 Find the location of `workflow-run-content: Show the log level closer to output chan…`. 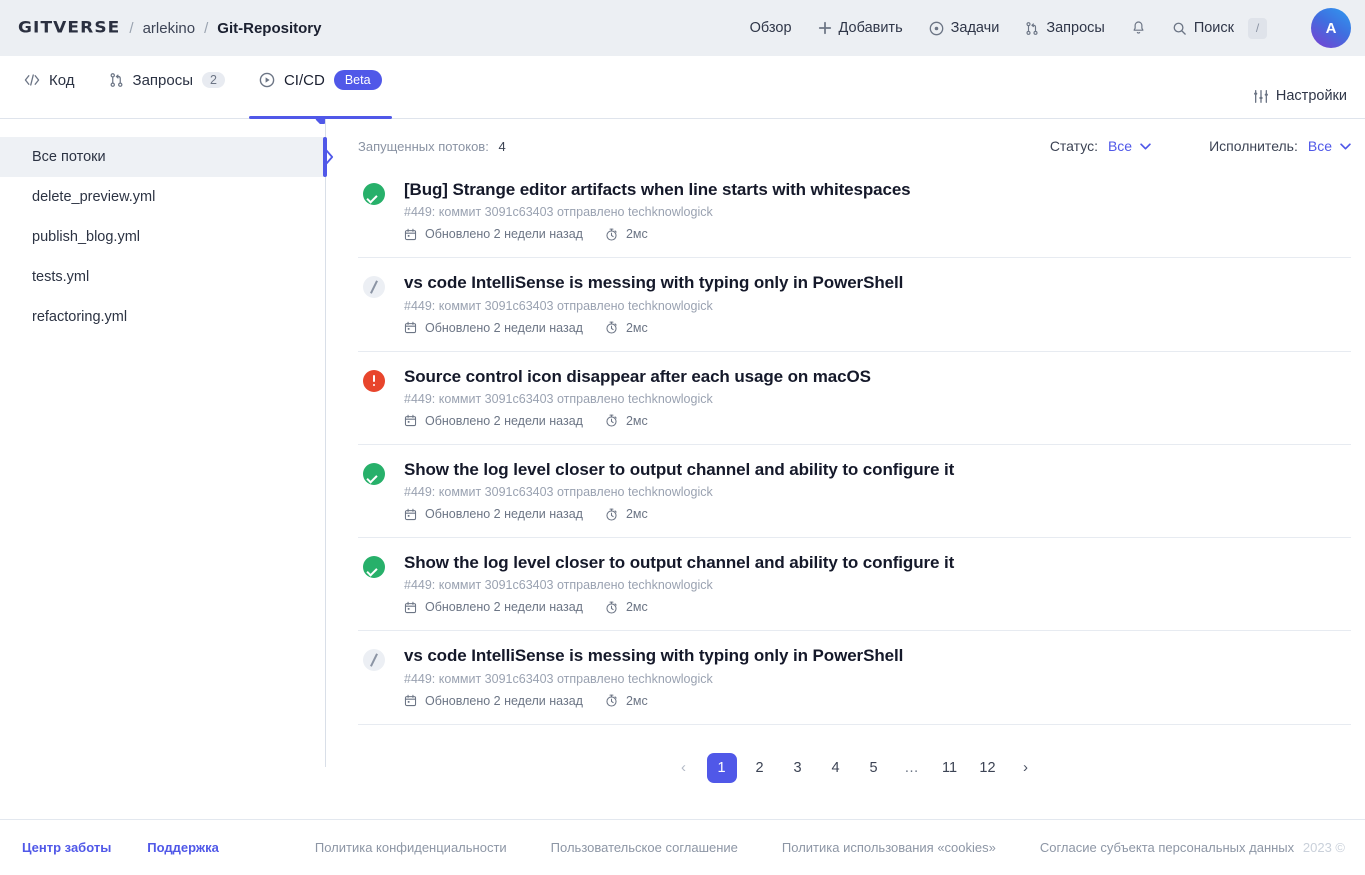

workflow-run-content: Show the log level closer to output chan… is located at coordinates (877, 583).